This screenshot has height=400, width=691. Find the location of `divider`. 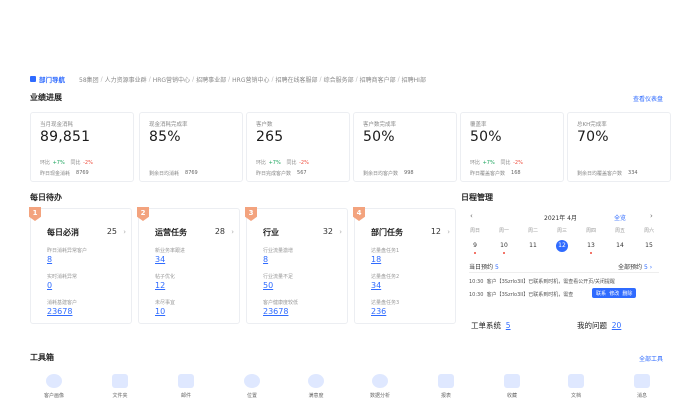

divider is located at coordinates (564, 272).